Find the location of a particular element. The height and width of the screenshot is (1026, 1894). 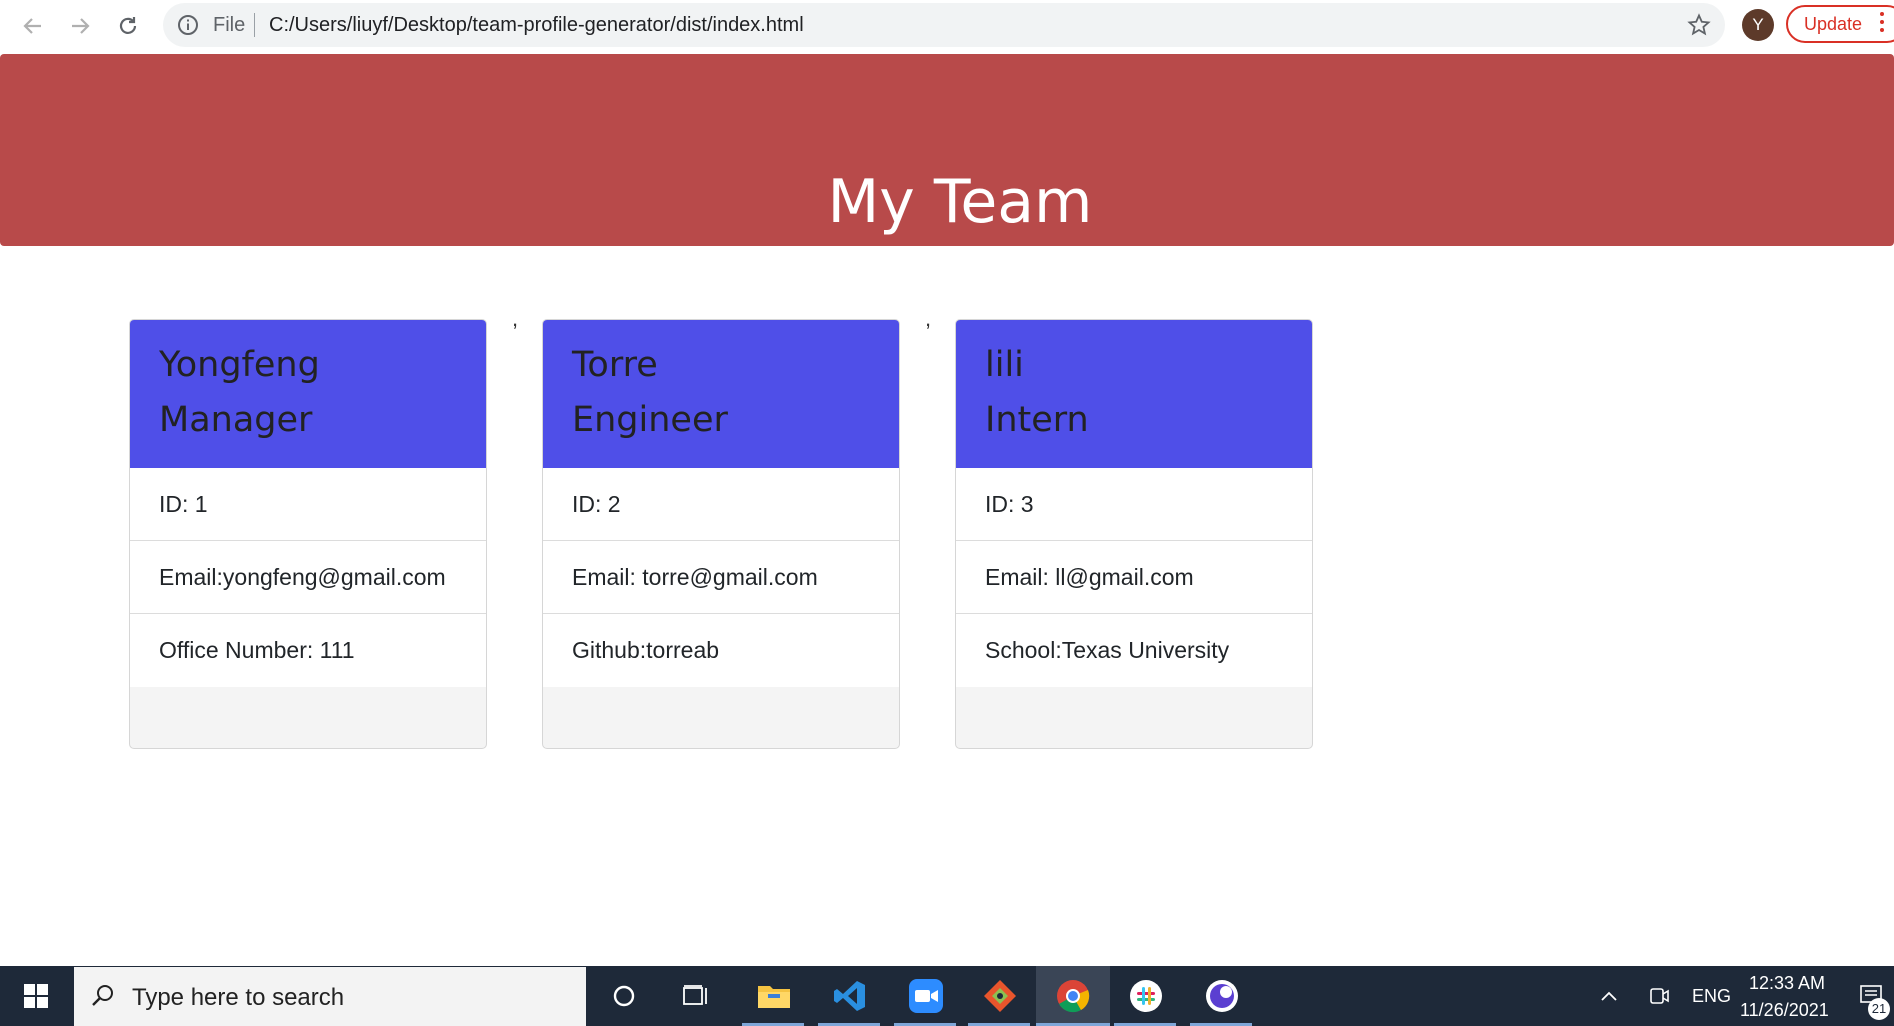

file-explorer-icon is located at coordinates (774, 996).